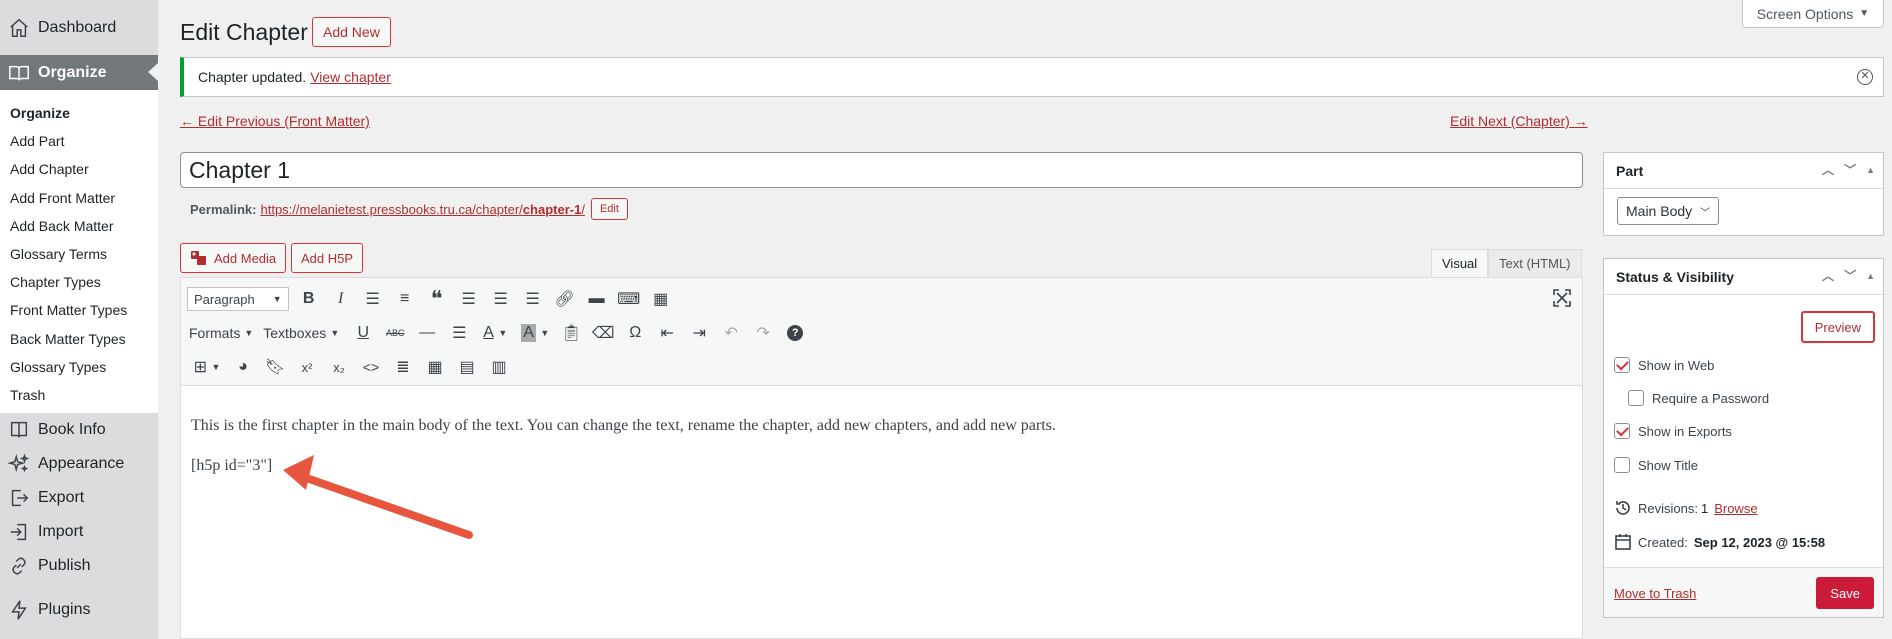 The image size is (1892, 639). Describe the element at coordinates (1664, 365) in the screenshot. I see `show-in-web-checkbox: Show in Web` at that location.